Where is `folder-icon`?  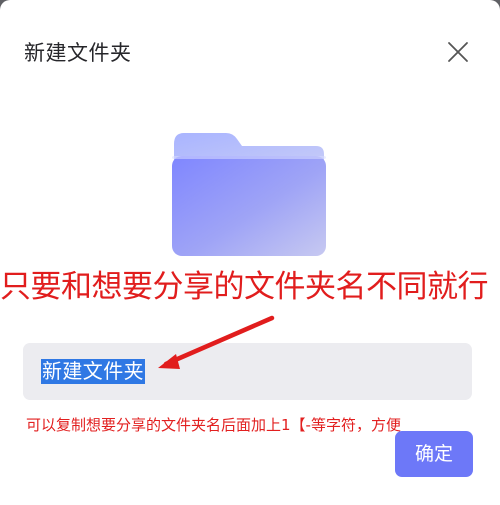
folder-icon is located at coordinates (249, 194).